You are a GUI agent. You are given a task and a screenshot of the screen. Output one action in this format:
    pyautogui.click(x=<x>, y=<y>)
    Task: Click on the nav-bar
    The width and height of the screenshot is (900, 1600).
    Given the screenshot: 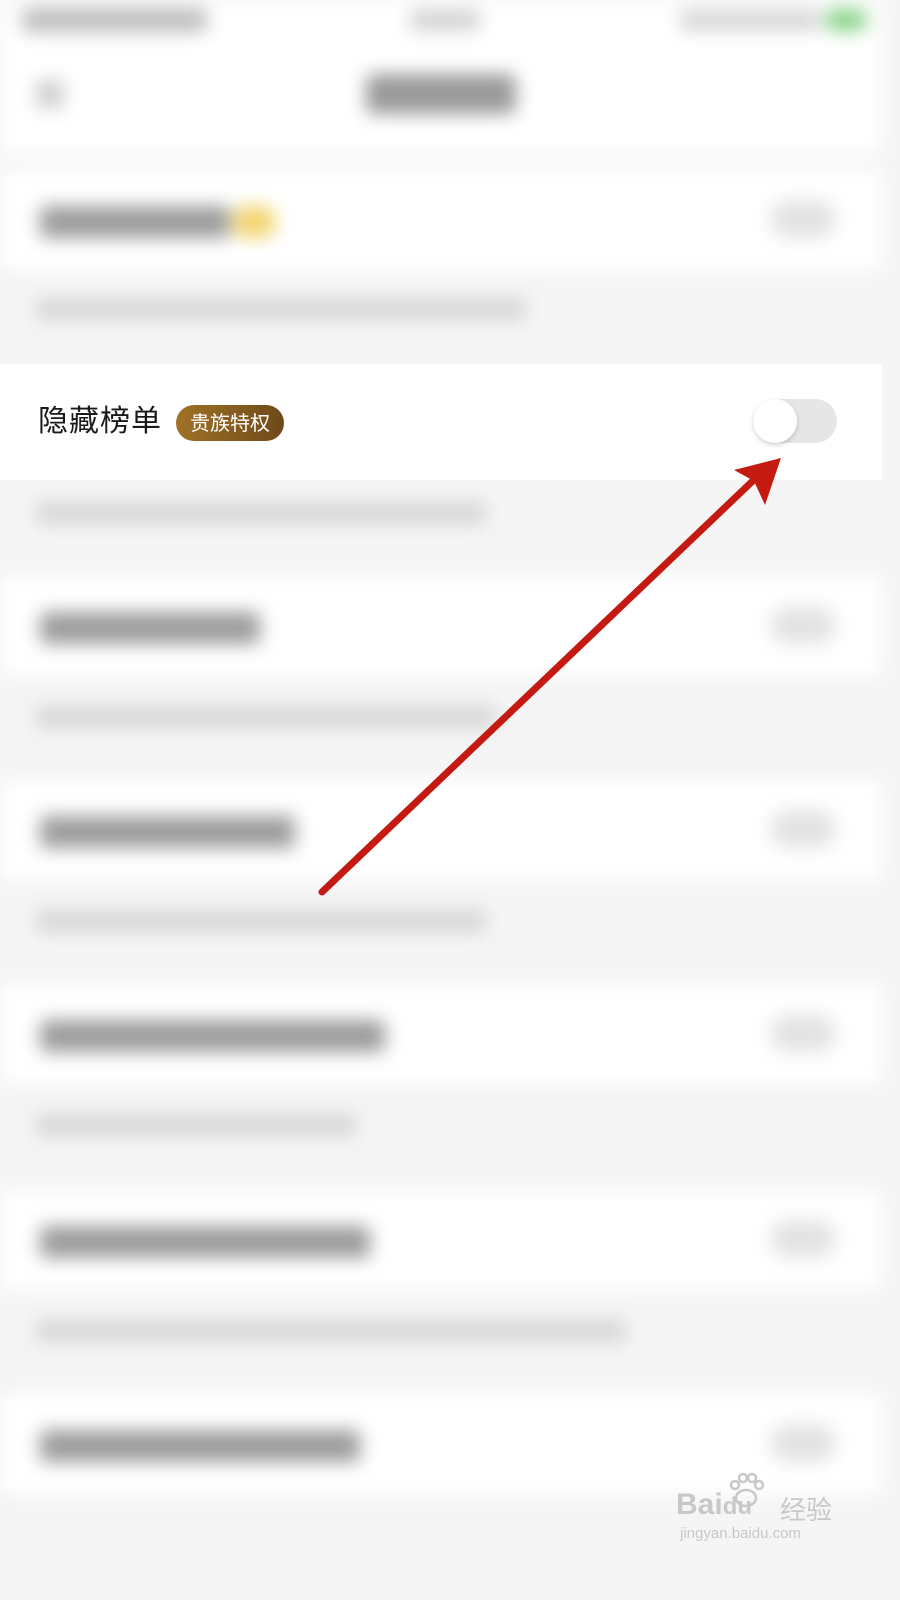 What is the action you would take?
    pyautogui.click(x=441, y=99)
    